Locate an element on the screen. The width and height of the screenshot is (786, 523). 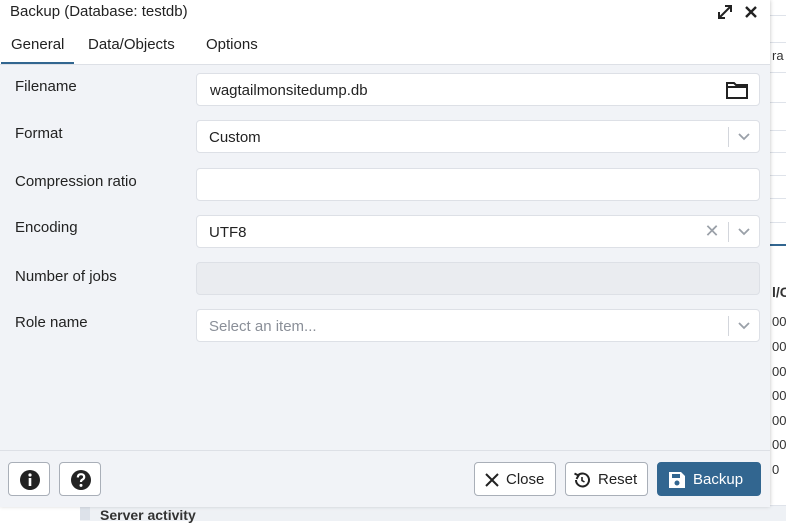
background-text: l/C is located at coordinates (779, 292).